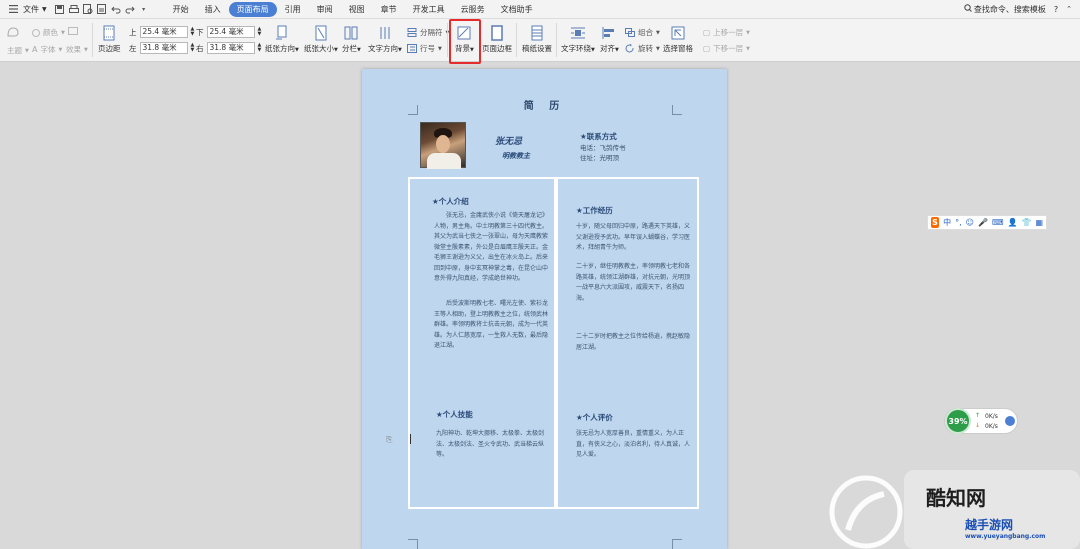 This screenshot has width=1080, height=549. Describe the element at coordinates (707, 48) in the screenshot. I see `send-backward-icon: ▢` at that location.